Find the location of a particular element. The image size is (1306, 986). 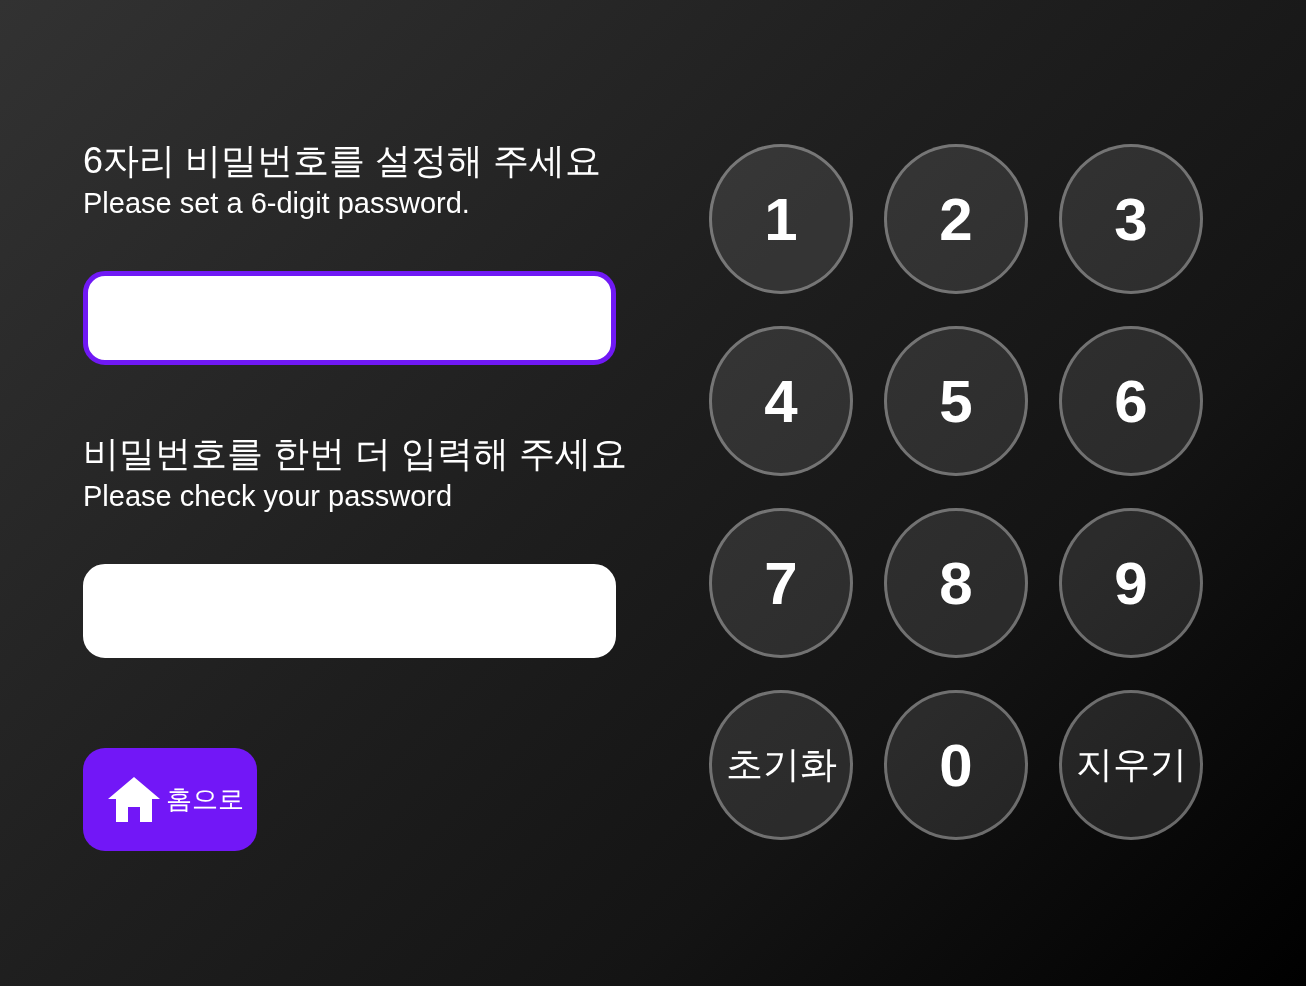

digit-key: 7 is located at coordinates (781, 583).